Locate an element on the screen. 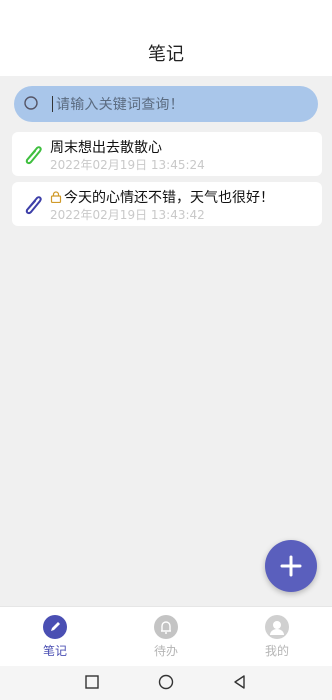 The image size is (332, 700). note-item: 今天的心情还不错，天气也很好！ 2022年02月19日 13:43:42 is located at coordinates (167, 204).